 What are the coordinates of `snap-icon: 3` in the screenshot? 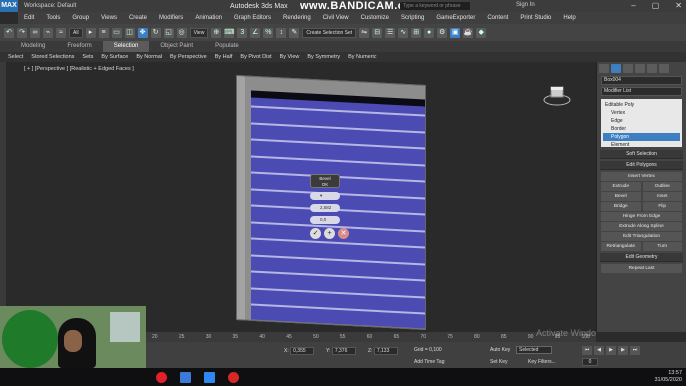 It's located at (242, 32).